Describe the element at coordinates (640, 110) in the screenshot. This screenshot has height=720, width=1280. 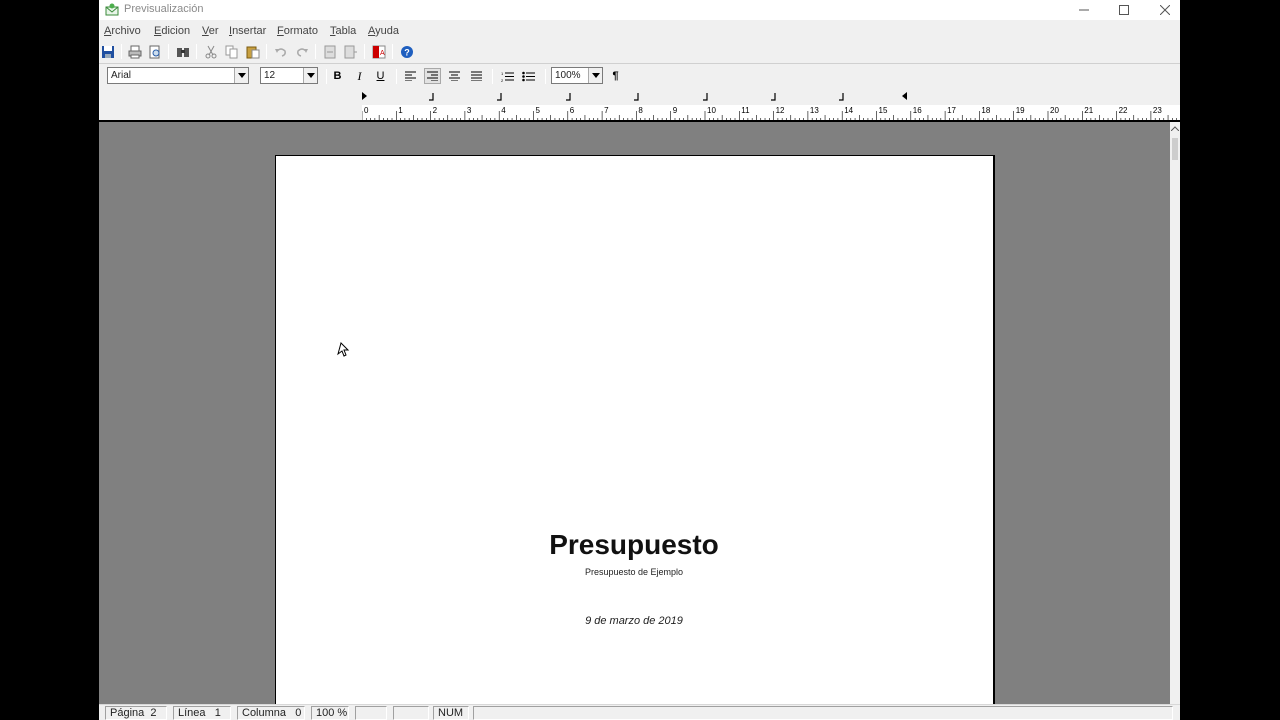
I see `ruler-label: 8` at that location.